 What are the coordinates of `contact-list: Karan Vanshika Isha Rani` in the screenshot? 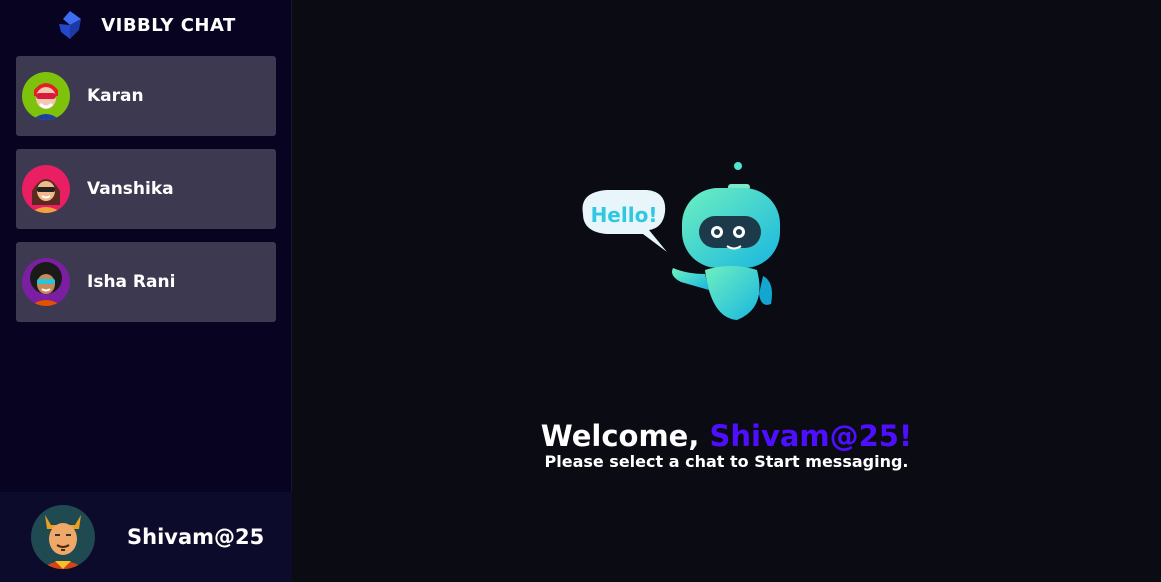 It's located at (145, 186).